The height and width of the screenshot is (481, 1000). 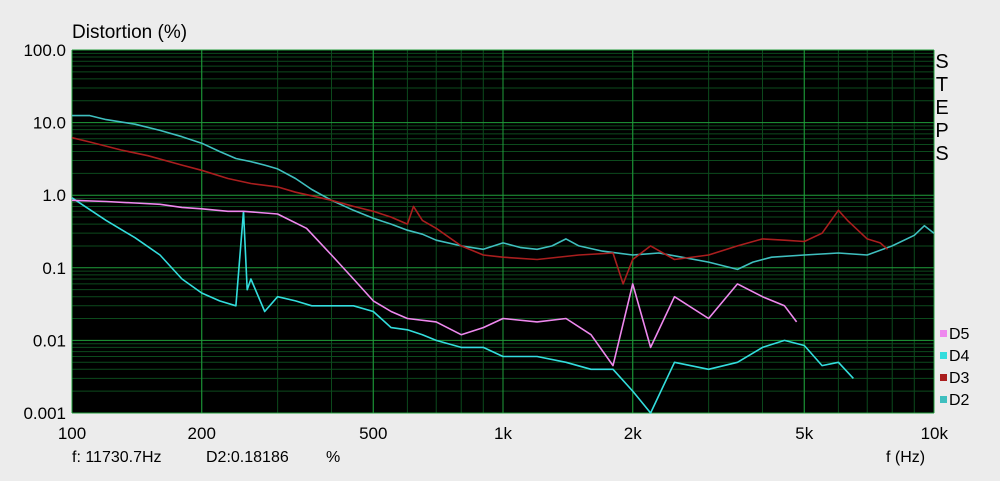 What do you see at coordinates (117, 457) in the screenshot?
I see `readout-frequency: f: 11730.7Hz` at bounding box center [117, 457].